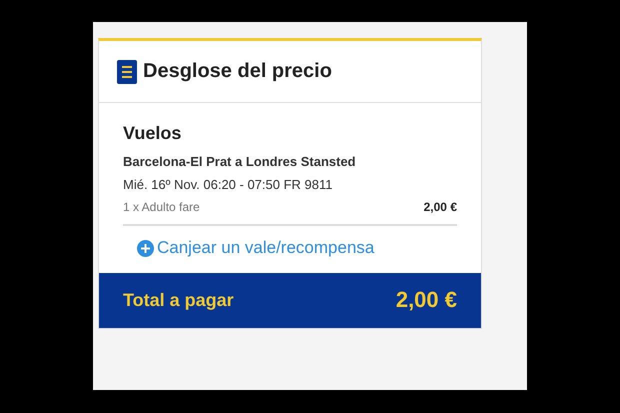 This screenshot has width=620, height=413. I want to click on total-amount: 2,00 €, so click(426, 300).